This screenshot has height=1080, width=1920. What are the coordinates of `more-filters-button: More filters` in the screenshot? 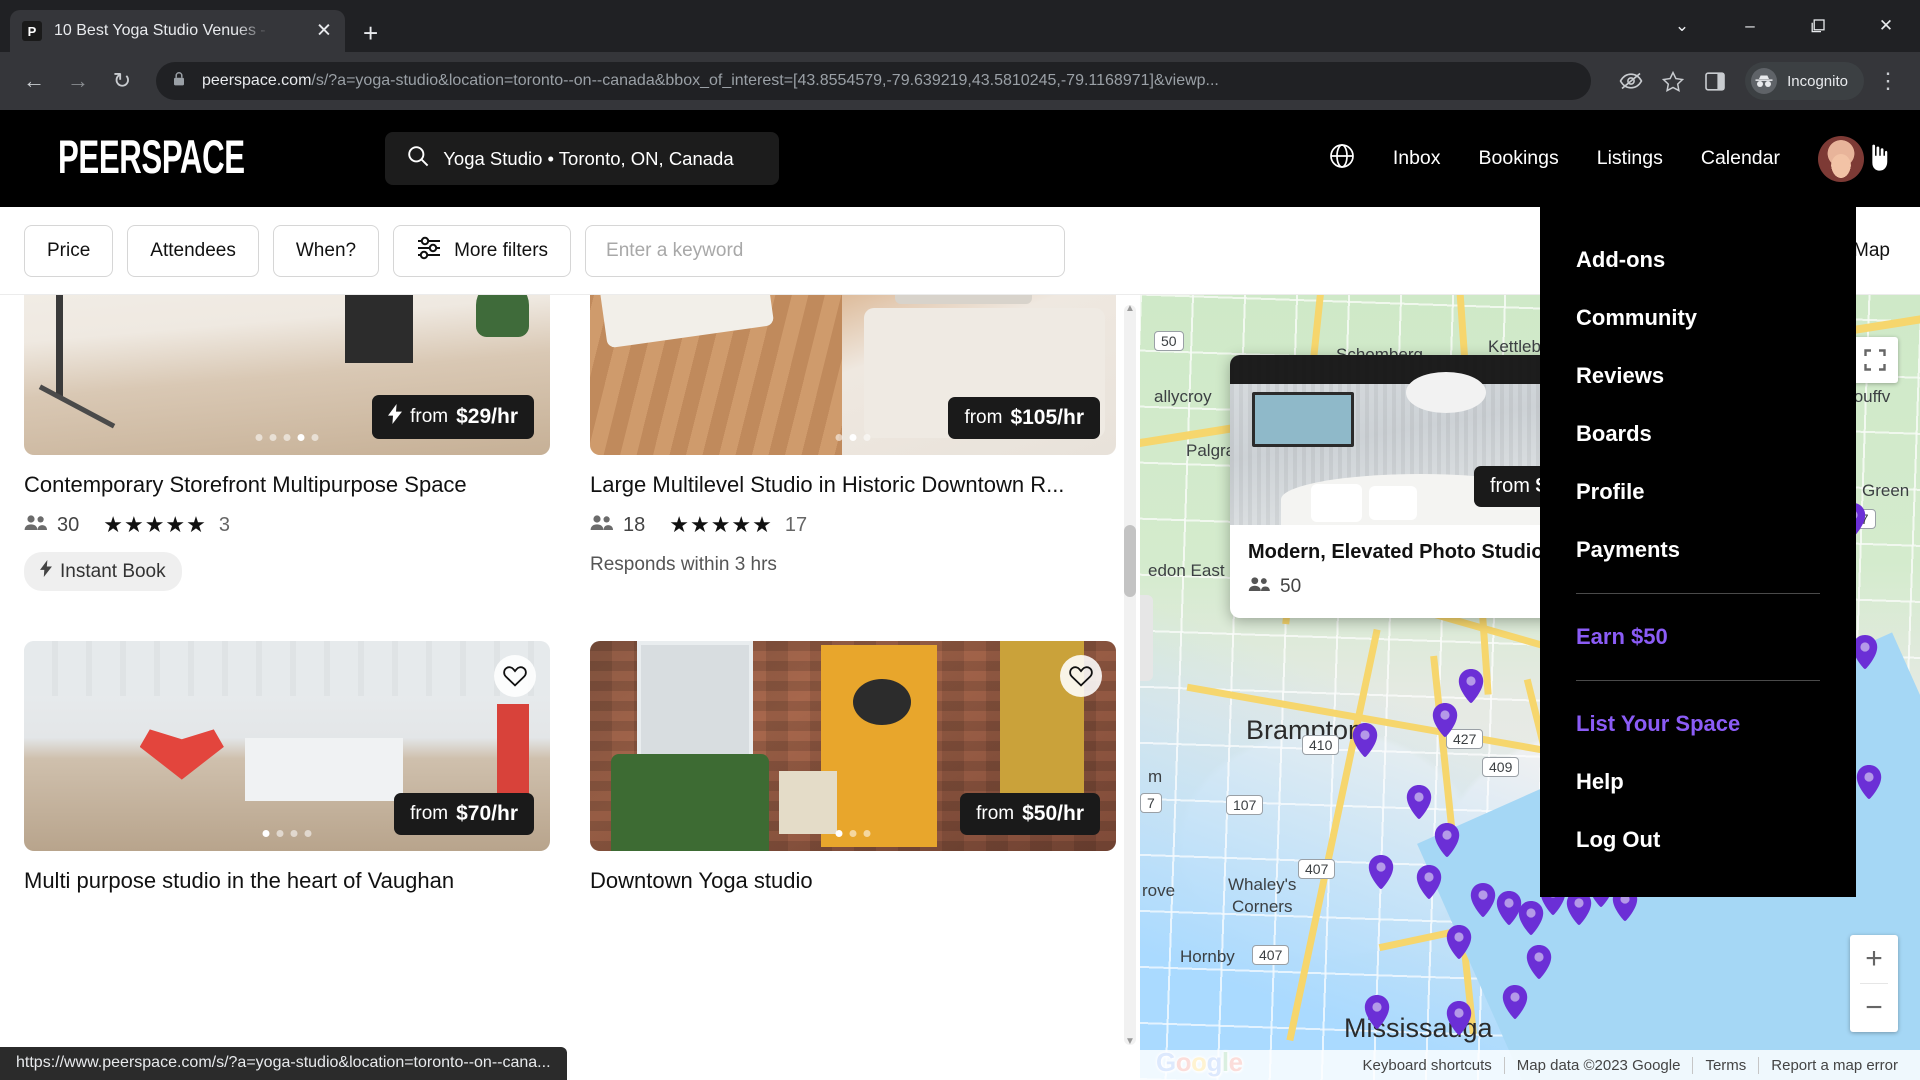 It's located at (482, 250).